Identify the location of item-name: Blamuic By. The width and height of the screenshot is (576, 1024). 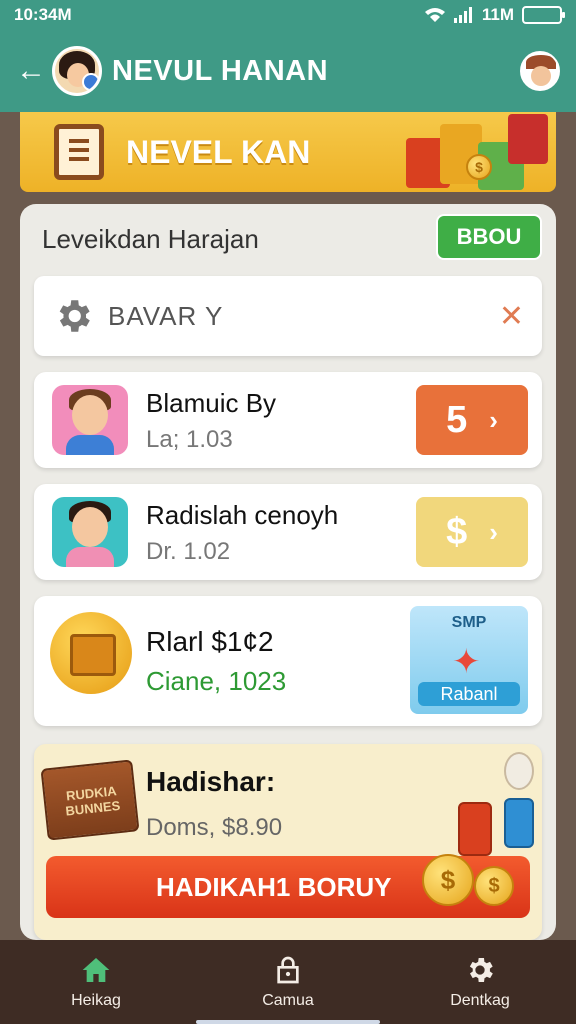
(211, 403).